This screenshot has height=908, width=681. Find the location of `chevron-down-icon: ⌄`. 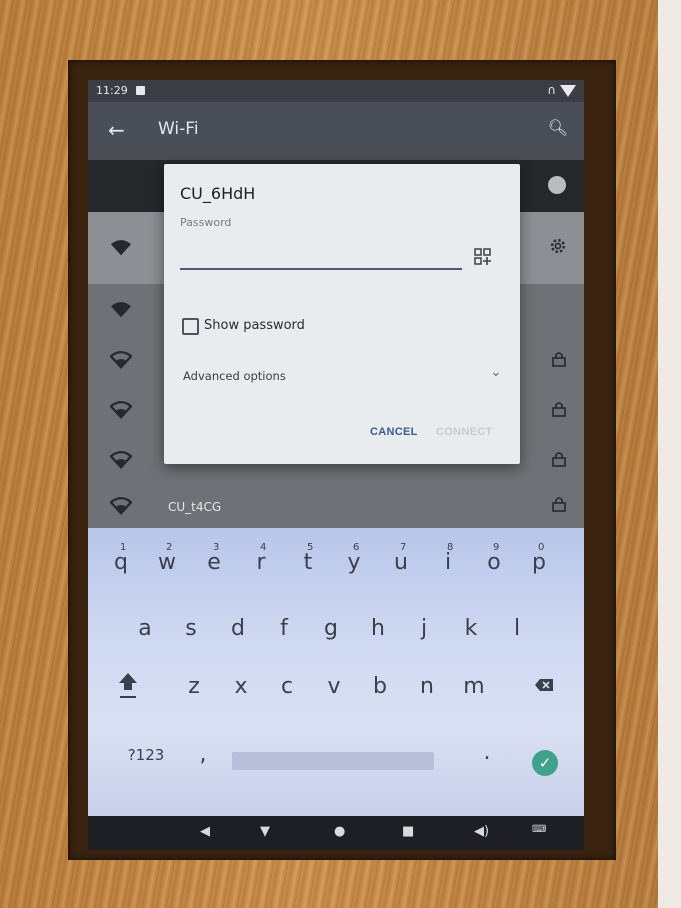

chevron-down-icon: ⌄ is located at coordinates (496, 372).